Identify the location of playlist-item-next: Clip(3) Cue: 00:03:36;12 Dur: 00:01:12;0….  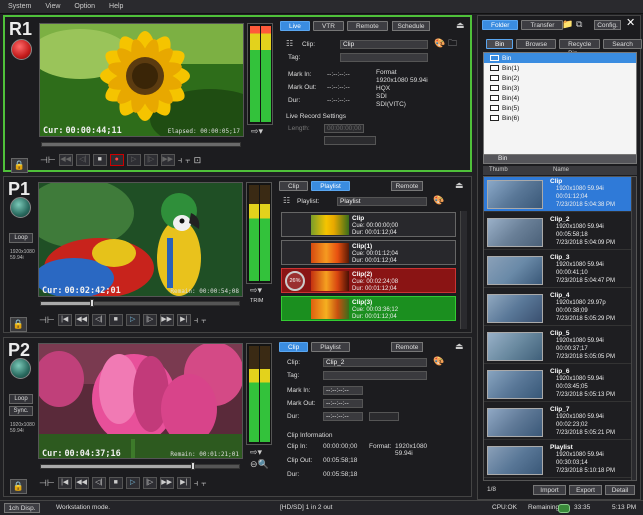
(368, 308).